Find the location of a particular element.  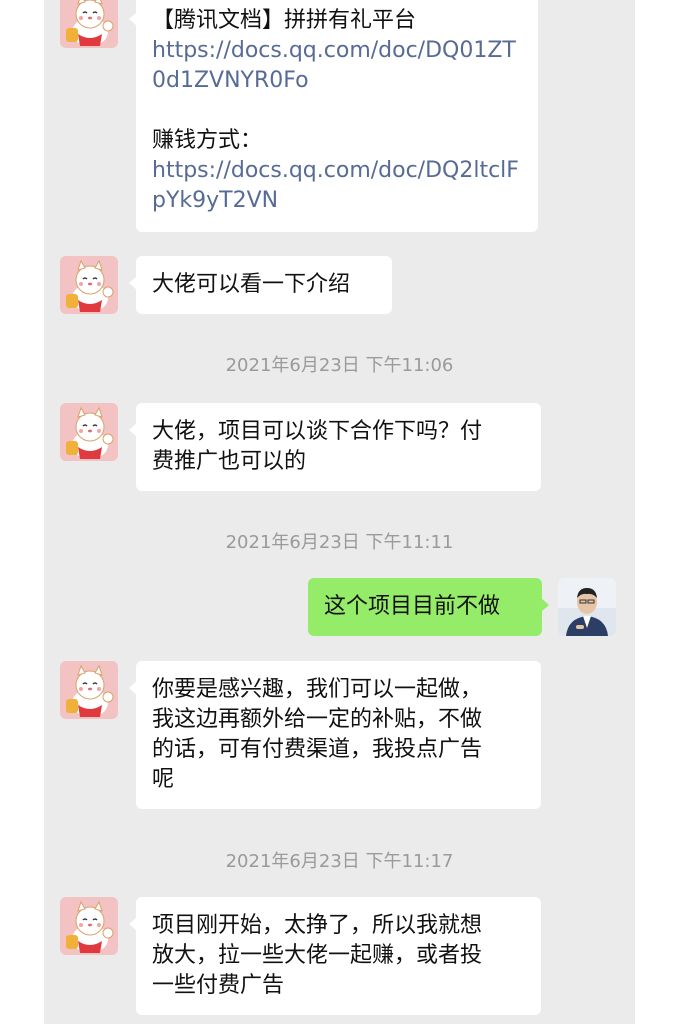

message-text: 你要是感兴趣，我们可以一起做， is located at coordinates (317, 689).